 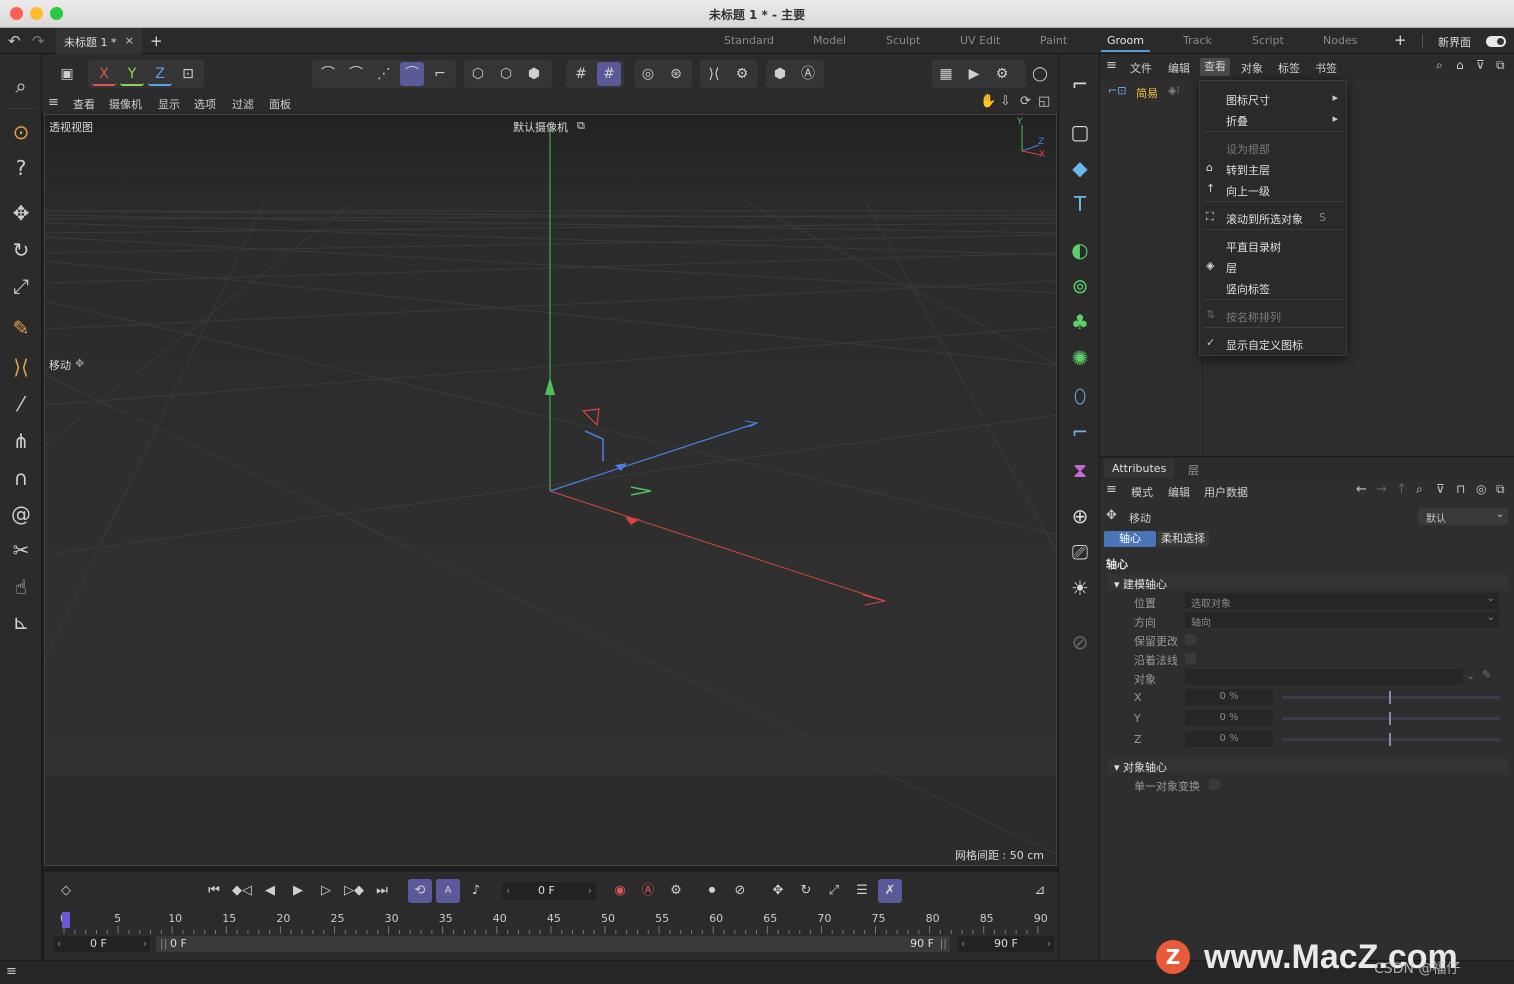 I want to click on previous-frame-icon: ◀, so click(x=270, y=891).